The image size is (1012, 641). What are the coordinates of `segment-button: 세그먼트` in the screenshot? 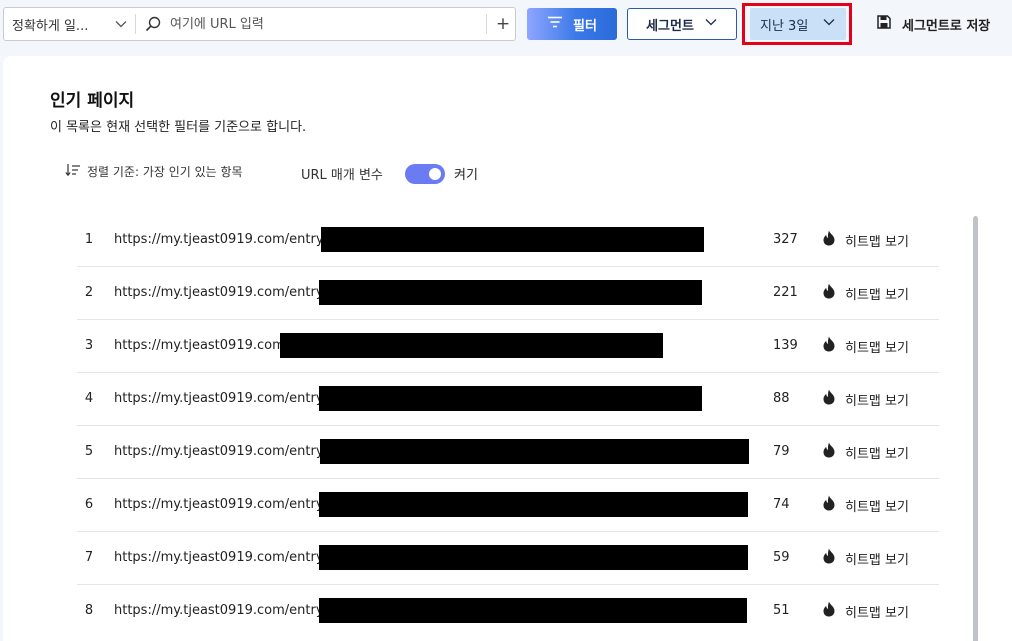 It's located at (682, 24).